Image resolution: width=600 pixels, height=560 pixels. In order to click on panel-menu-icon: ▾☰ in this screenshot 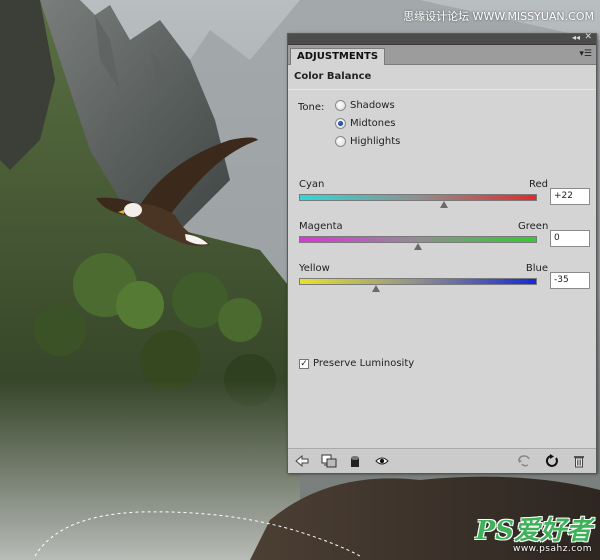, I will do `click(585, 54)`.